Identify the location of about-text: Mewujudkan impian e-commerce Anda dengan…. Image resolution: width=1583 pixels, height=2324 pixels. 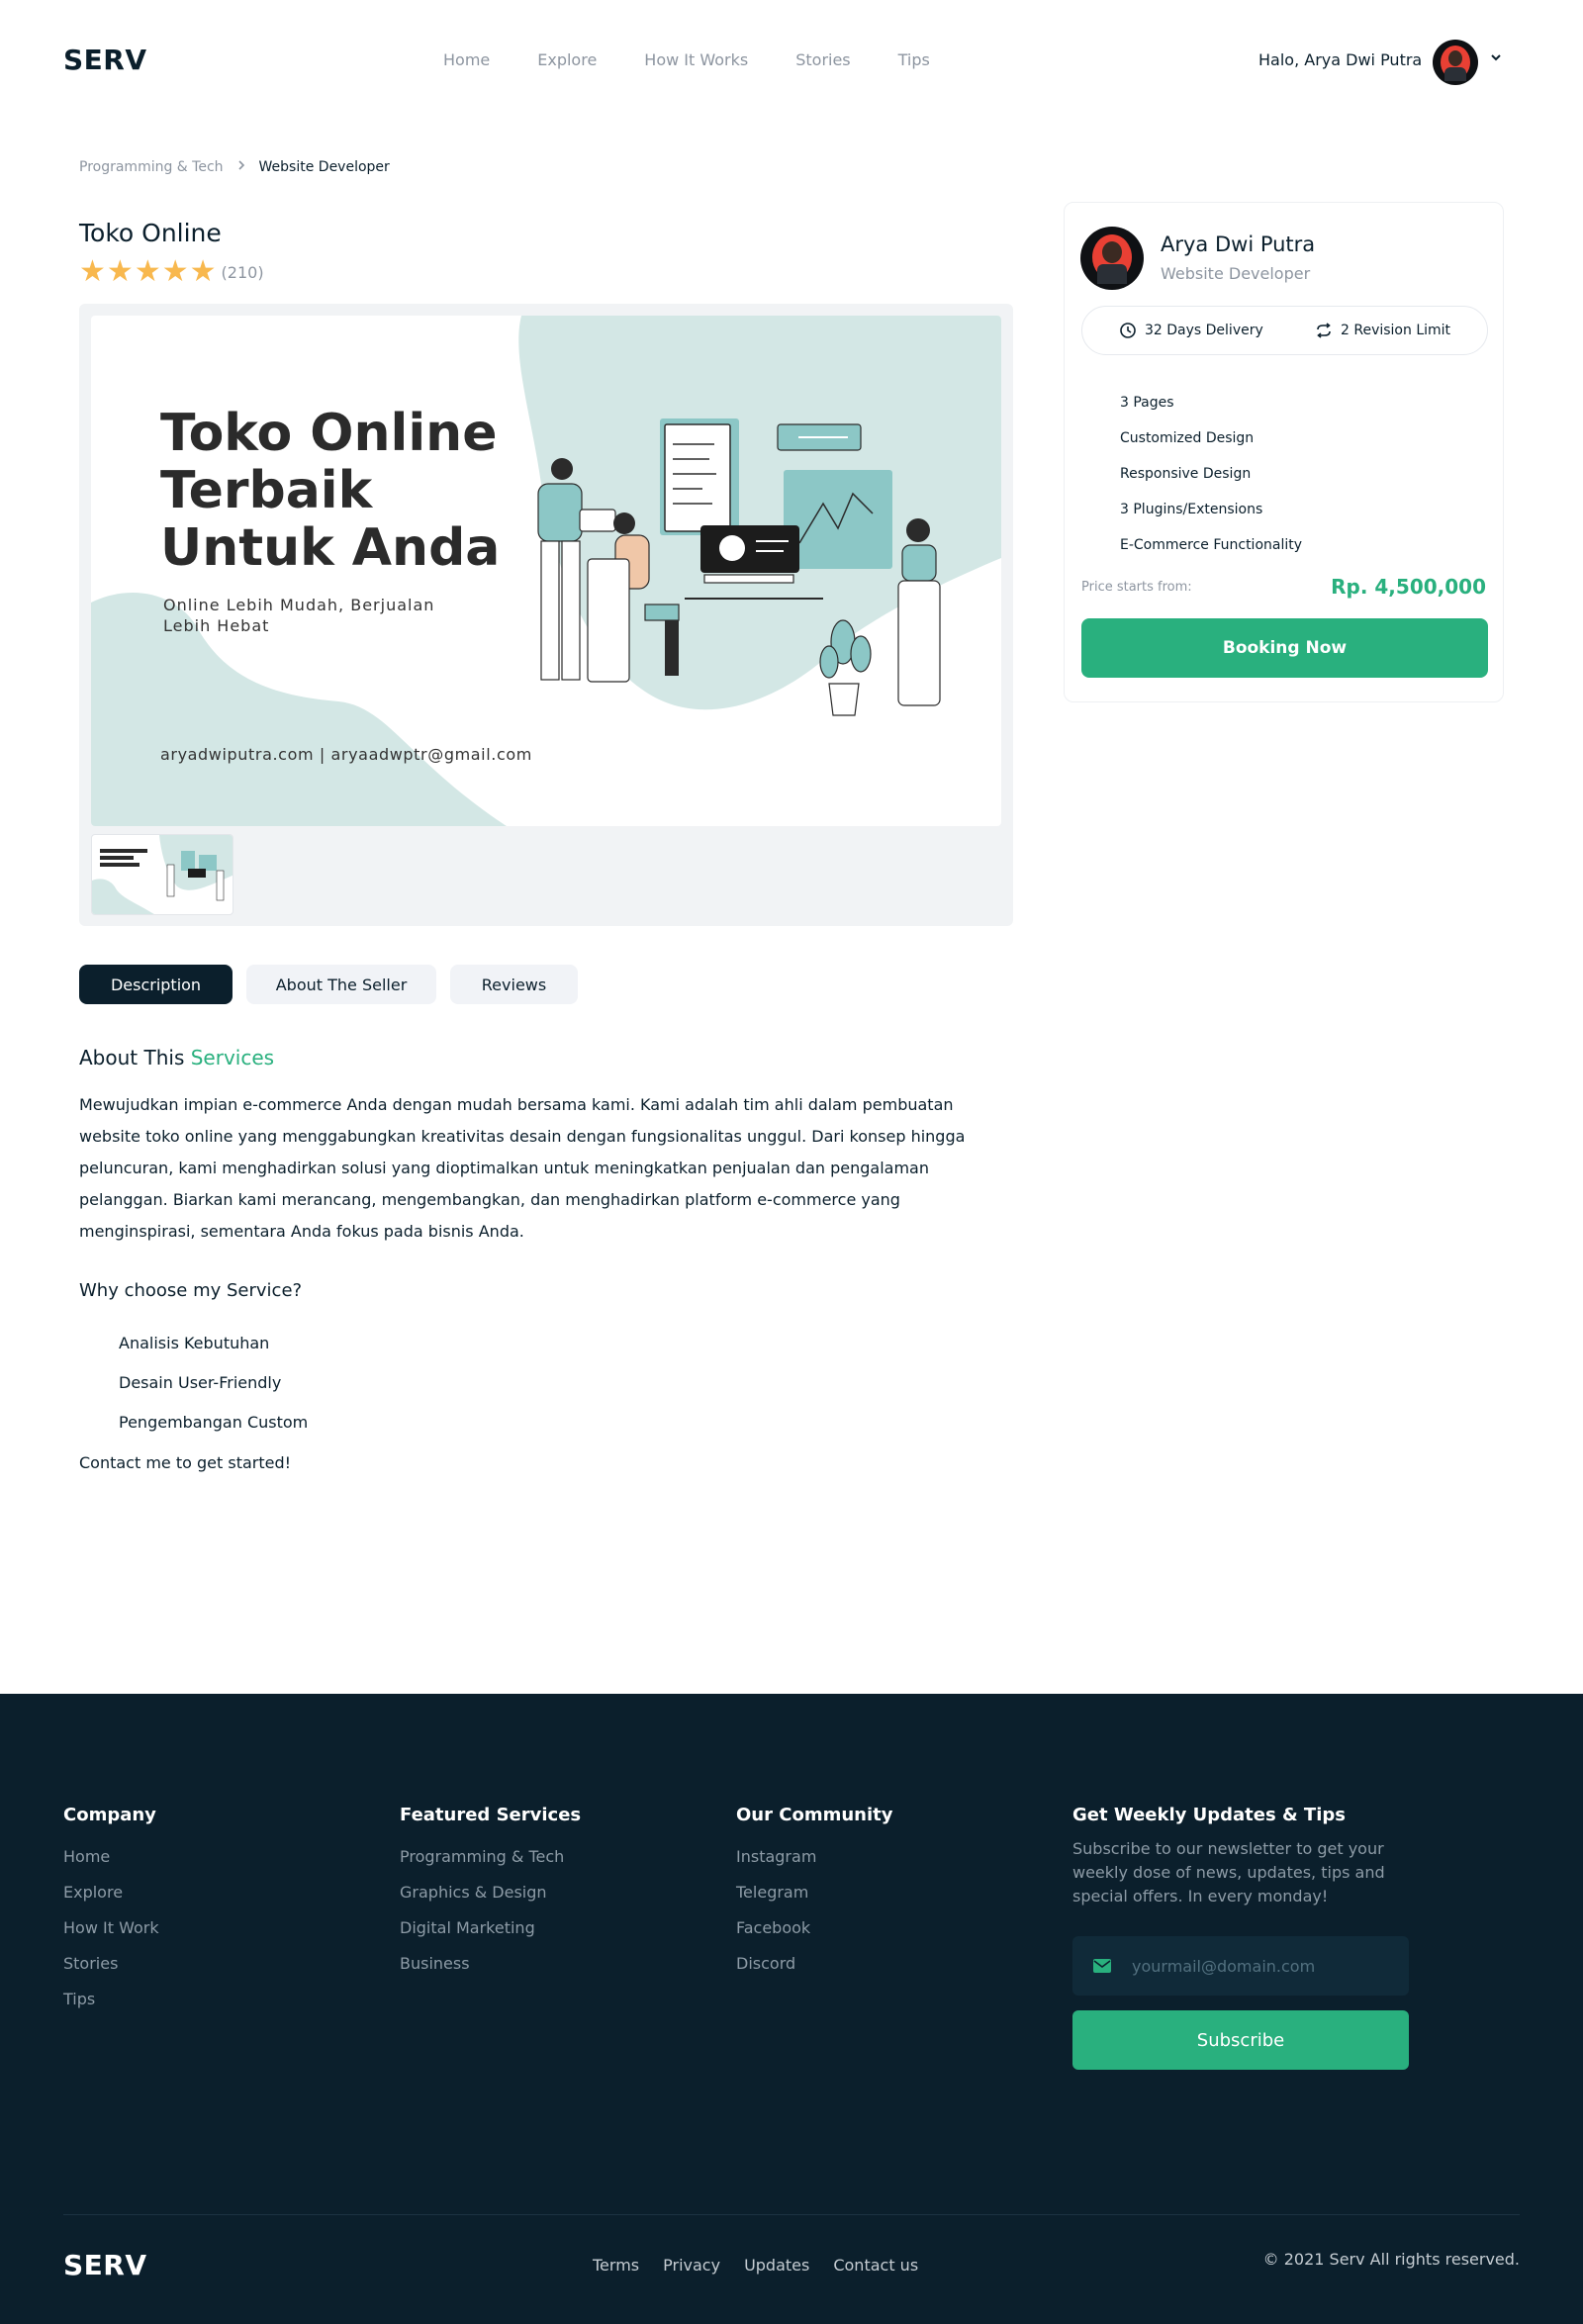
(522, 1168).